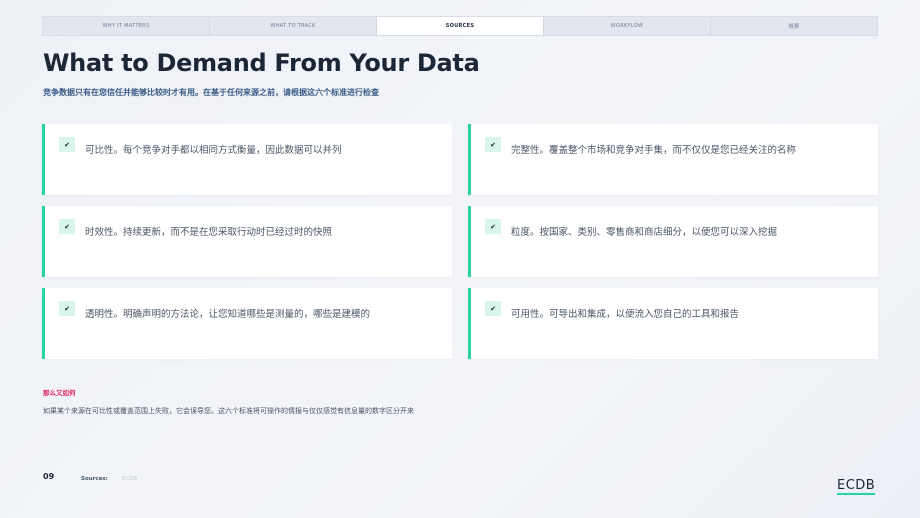 This screenshot has width=920, height=518. I want to click on criterion-text: 时效性。持续更新，而不是在您采取行动时已经过时的快照, so click(209, 232).